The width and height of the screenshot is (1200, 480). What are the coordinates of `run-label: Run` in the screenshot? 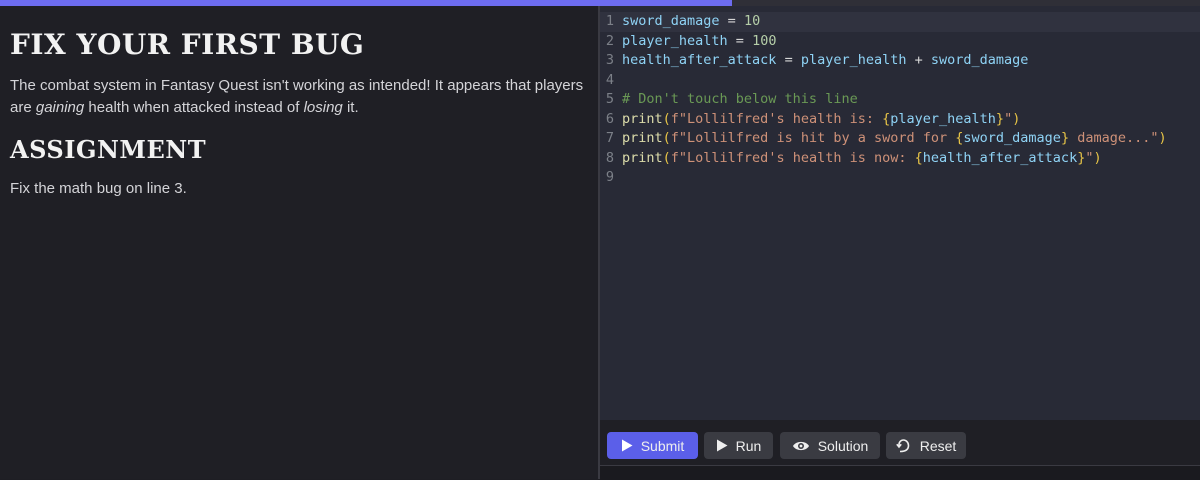 It's located at (748, 445).